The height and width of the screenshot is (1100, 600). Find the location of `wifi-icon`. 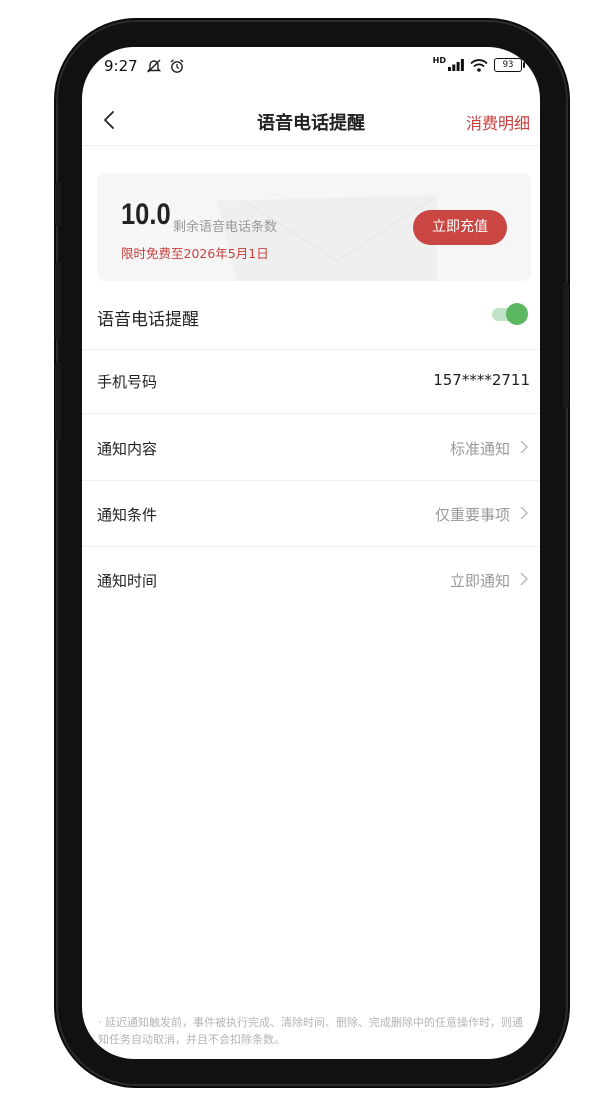

wifi-icon is located at coordinates (479, 65).